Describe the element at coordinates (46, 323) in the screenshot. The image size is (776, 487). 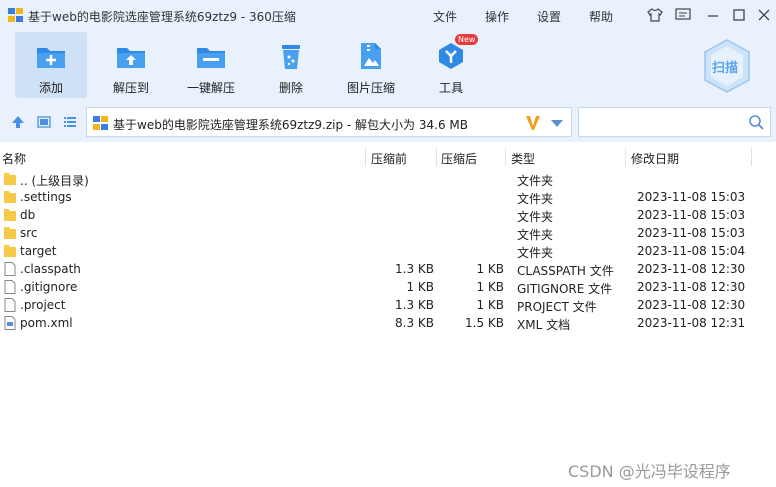
I see `file-name: pom.xml` at that location.